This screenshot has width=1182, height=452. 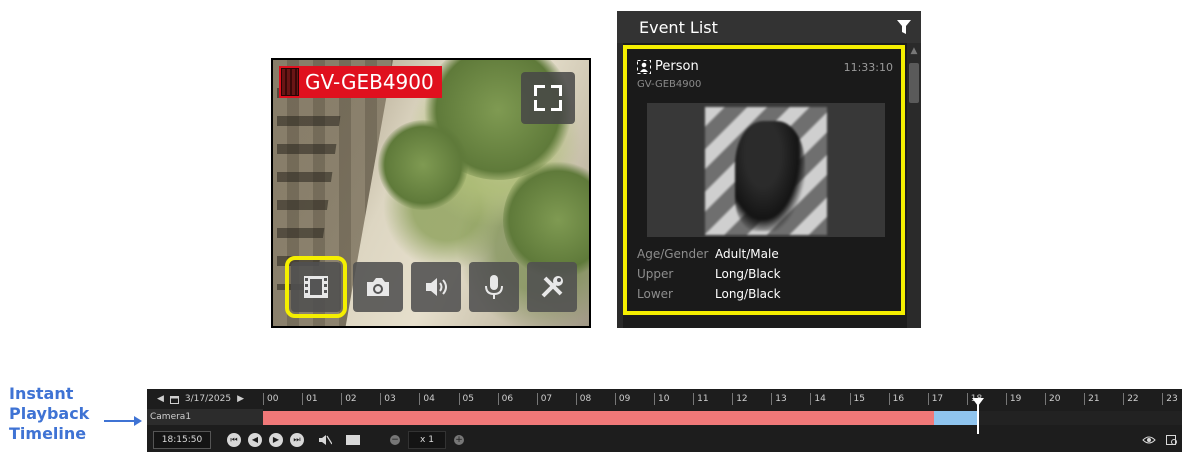 I want to click on timeline-date-row: ◀ 3/17/2025 ▶, so click(x=205, y=399).